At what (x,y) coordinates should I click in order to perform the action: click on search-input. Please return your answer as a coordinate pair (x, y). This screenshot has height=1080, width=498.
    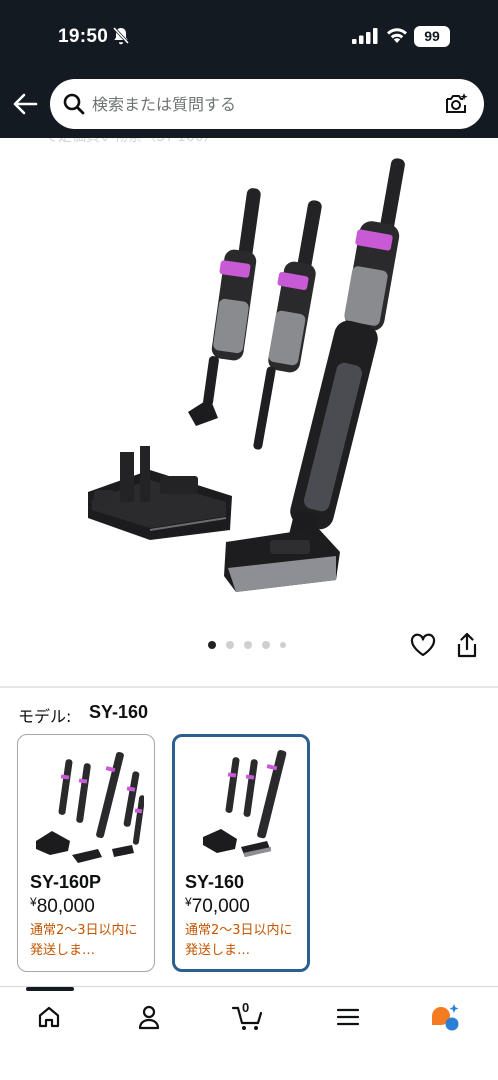
    Looking at the image, I should click on (262, 104).